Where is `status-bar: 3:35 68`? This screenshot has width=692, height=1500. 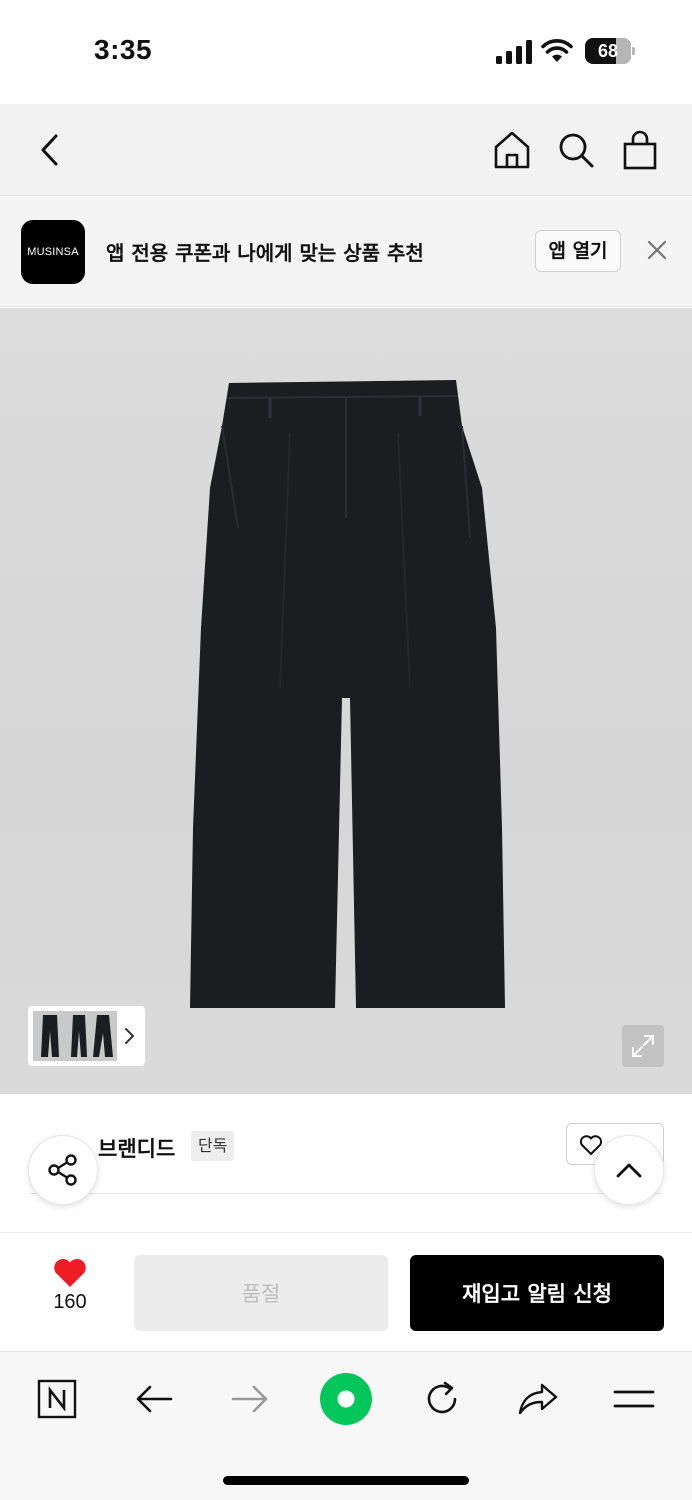
status-bar: 3:35 68 is located at coordinates (346, 52).